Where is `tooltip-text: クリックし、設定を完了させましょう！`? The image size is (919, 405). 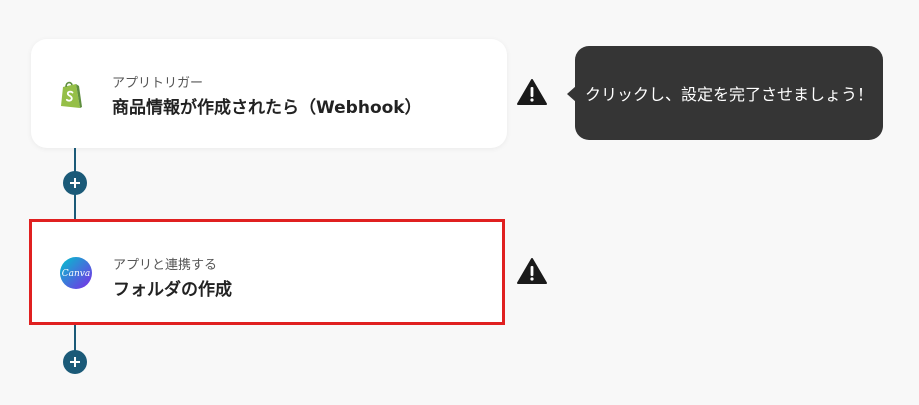 tooltip-text: クリックし、設定を完了させましょう！ is located at coordinates (728, 94).